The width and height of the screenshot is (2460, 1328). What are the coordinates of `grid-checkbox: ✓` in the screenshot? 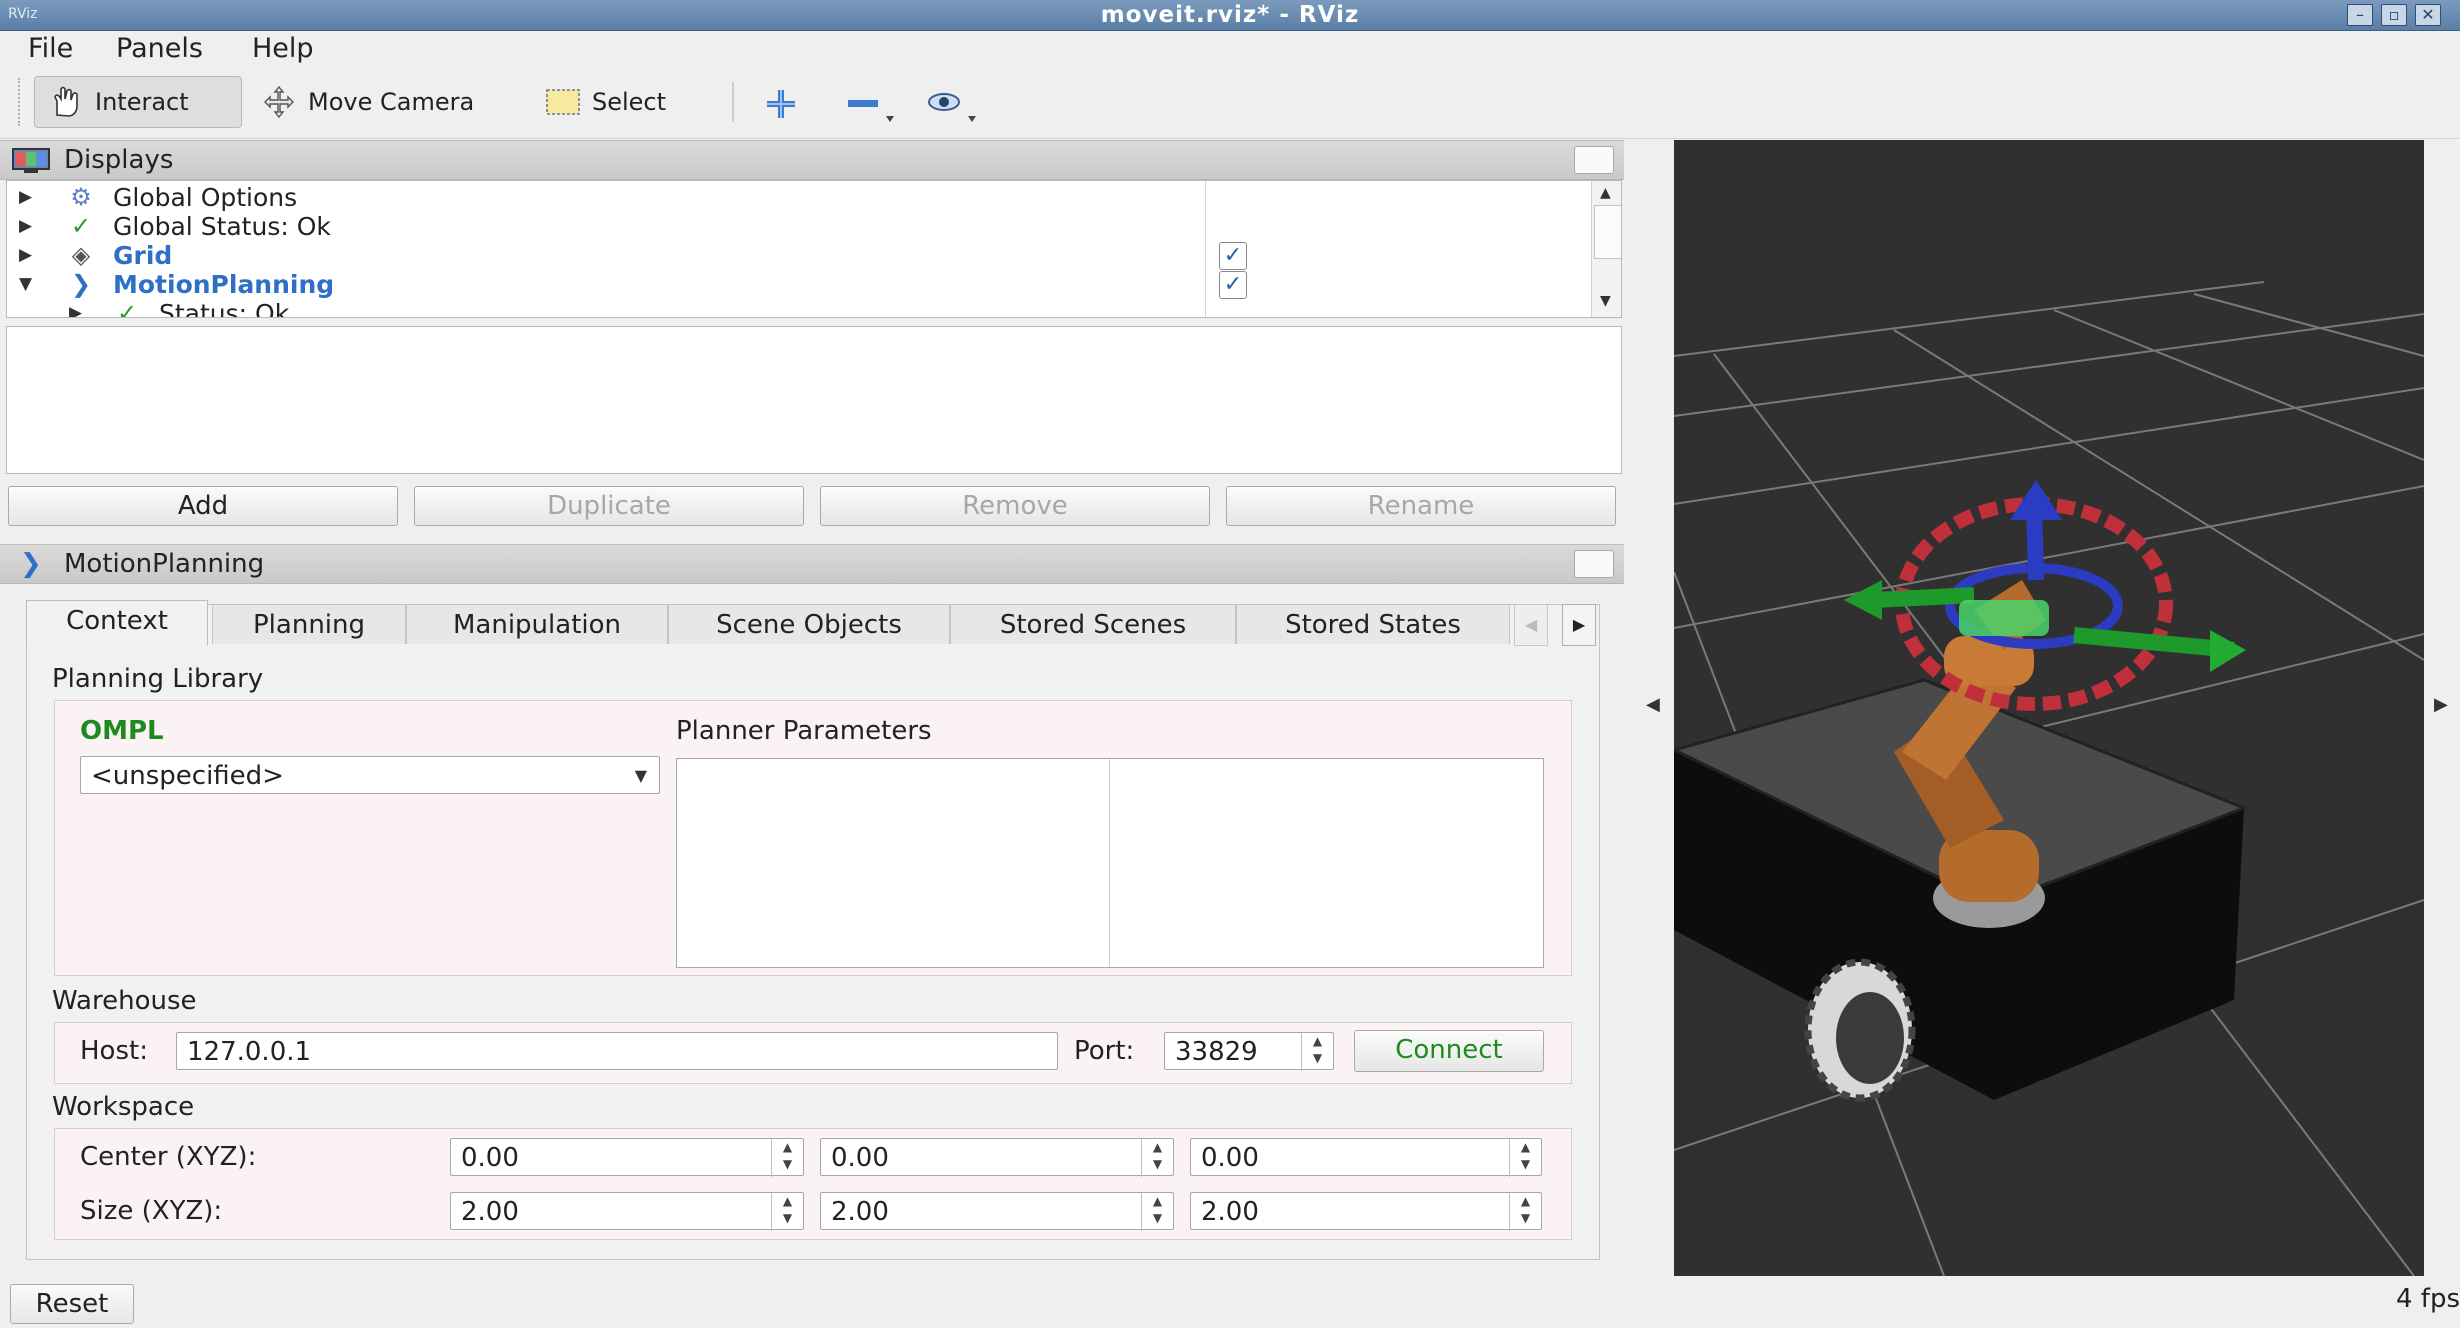 It's located at (1233, 256).